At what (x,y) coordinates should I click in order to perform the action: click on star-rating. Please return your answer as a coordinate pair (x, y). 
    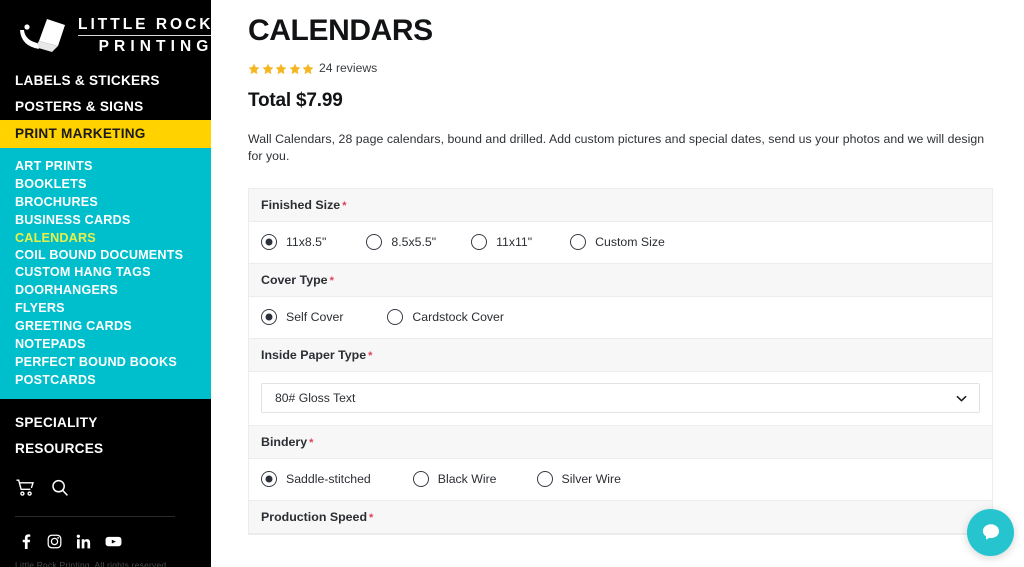
    Looking at the image, I should click on (281, 68).